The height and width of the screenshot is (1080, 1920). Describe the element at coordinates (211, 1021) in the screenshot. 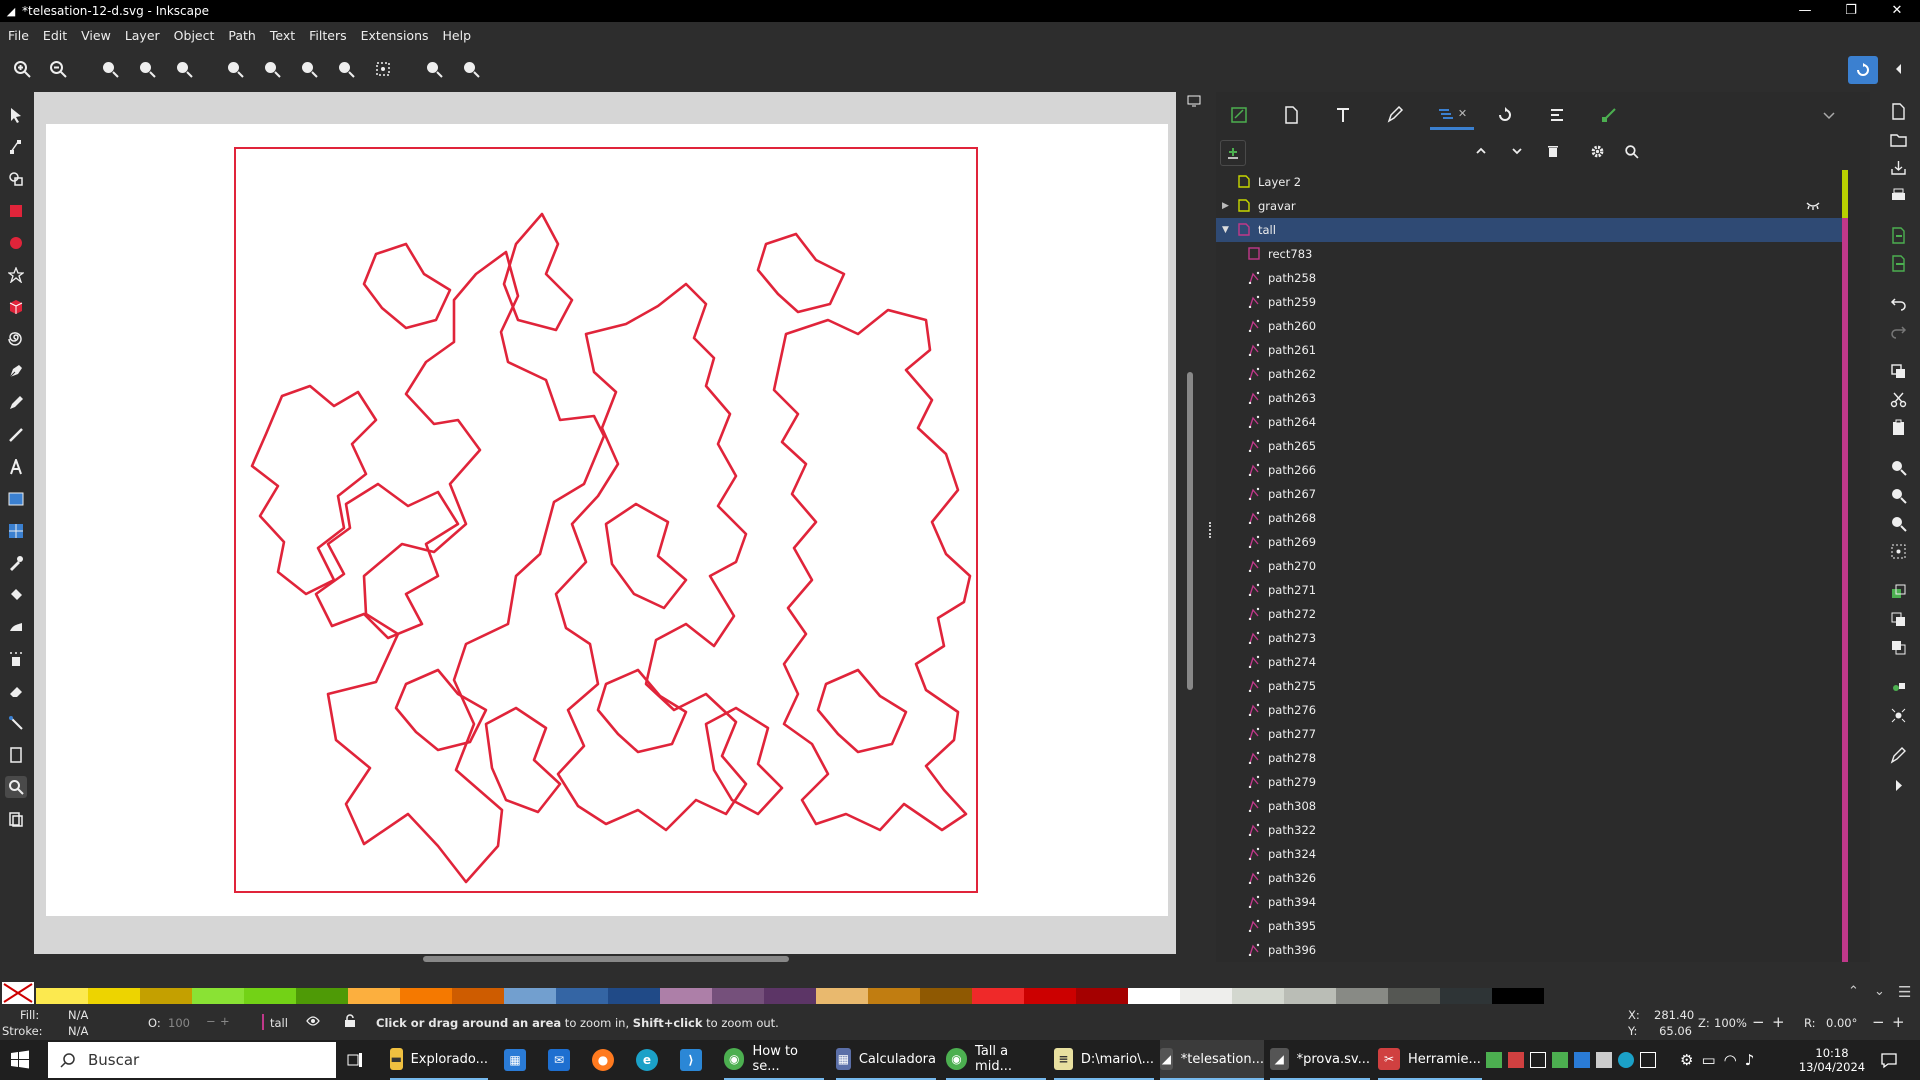

I see `opacity-minus-icon: −` at that location.